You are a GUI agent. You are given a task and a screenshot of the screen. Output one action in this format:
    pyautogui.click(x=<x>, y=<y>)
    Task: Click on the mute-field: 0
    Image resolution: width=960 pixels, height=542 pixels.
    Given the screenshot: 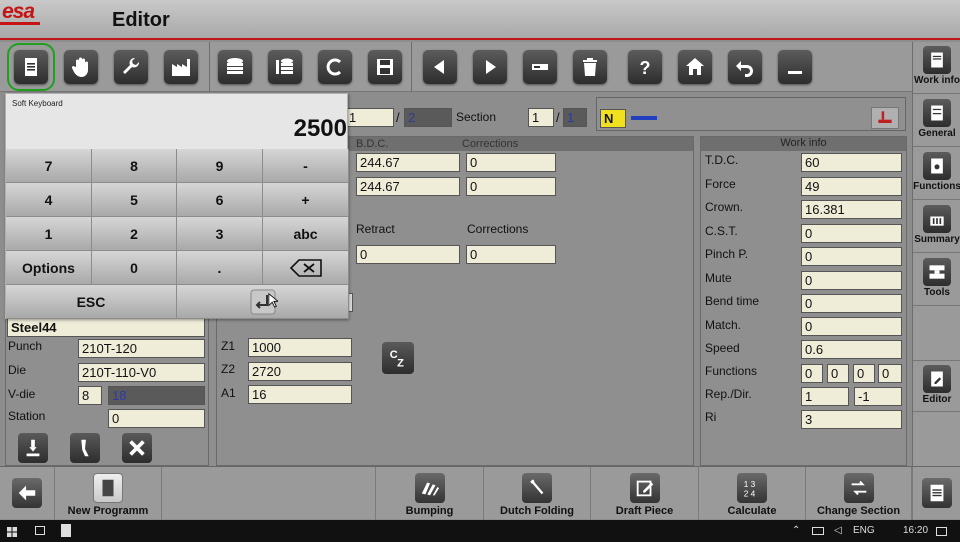 What is the action you would take?
    pyautogui.click(x=851, y=280)
    